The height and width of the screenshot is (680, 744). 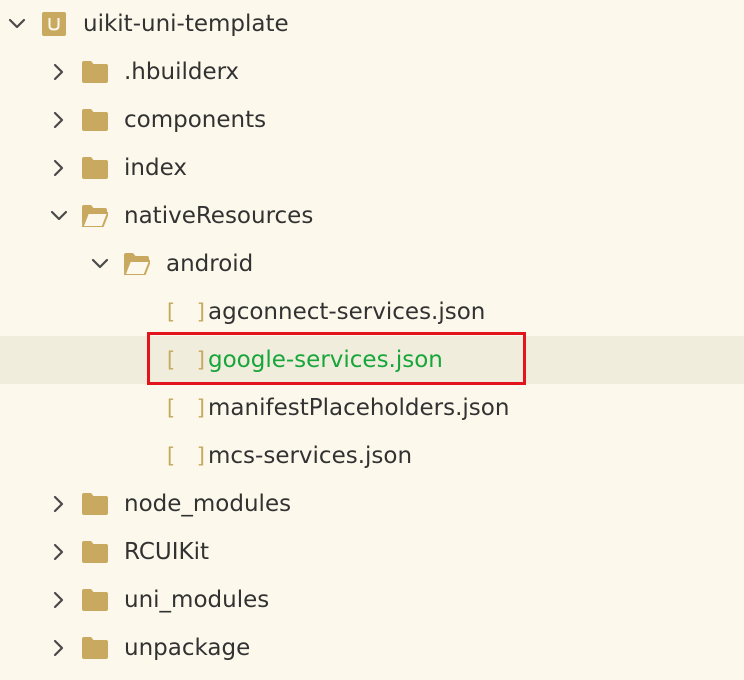 What do you see at coordinates (372, 264) in the screenshot?
I see `tree-item-folder-expanded: android` at bounding box center [372, 264].